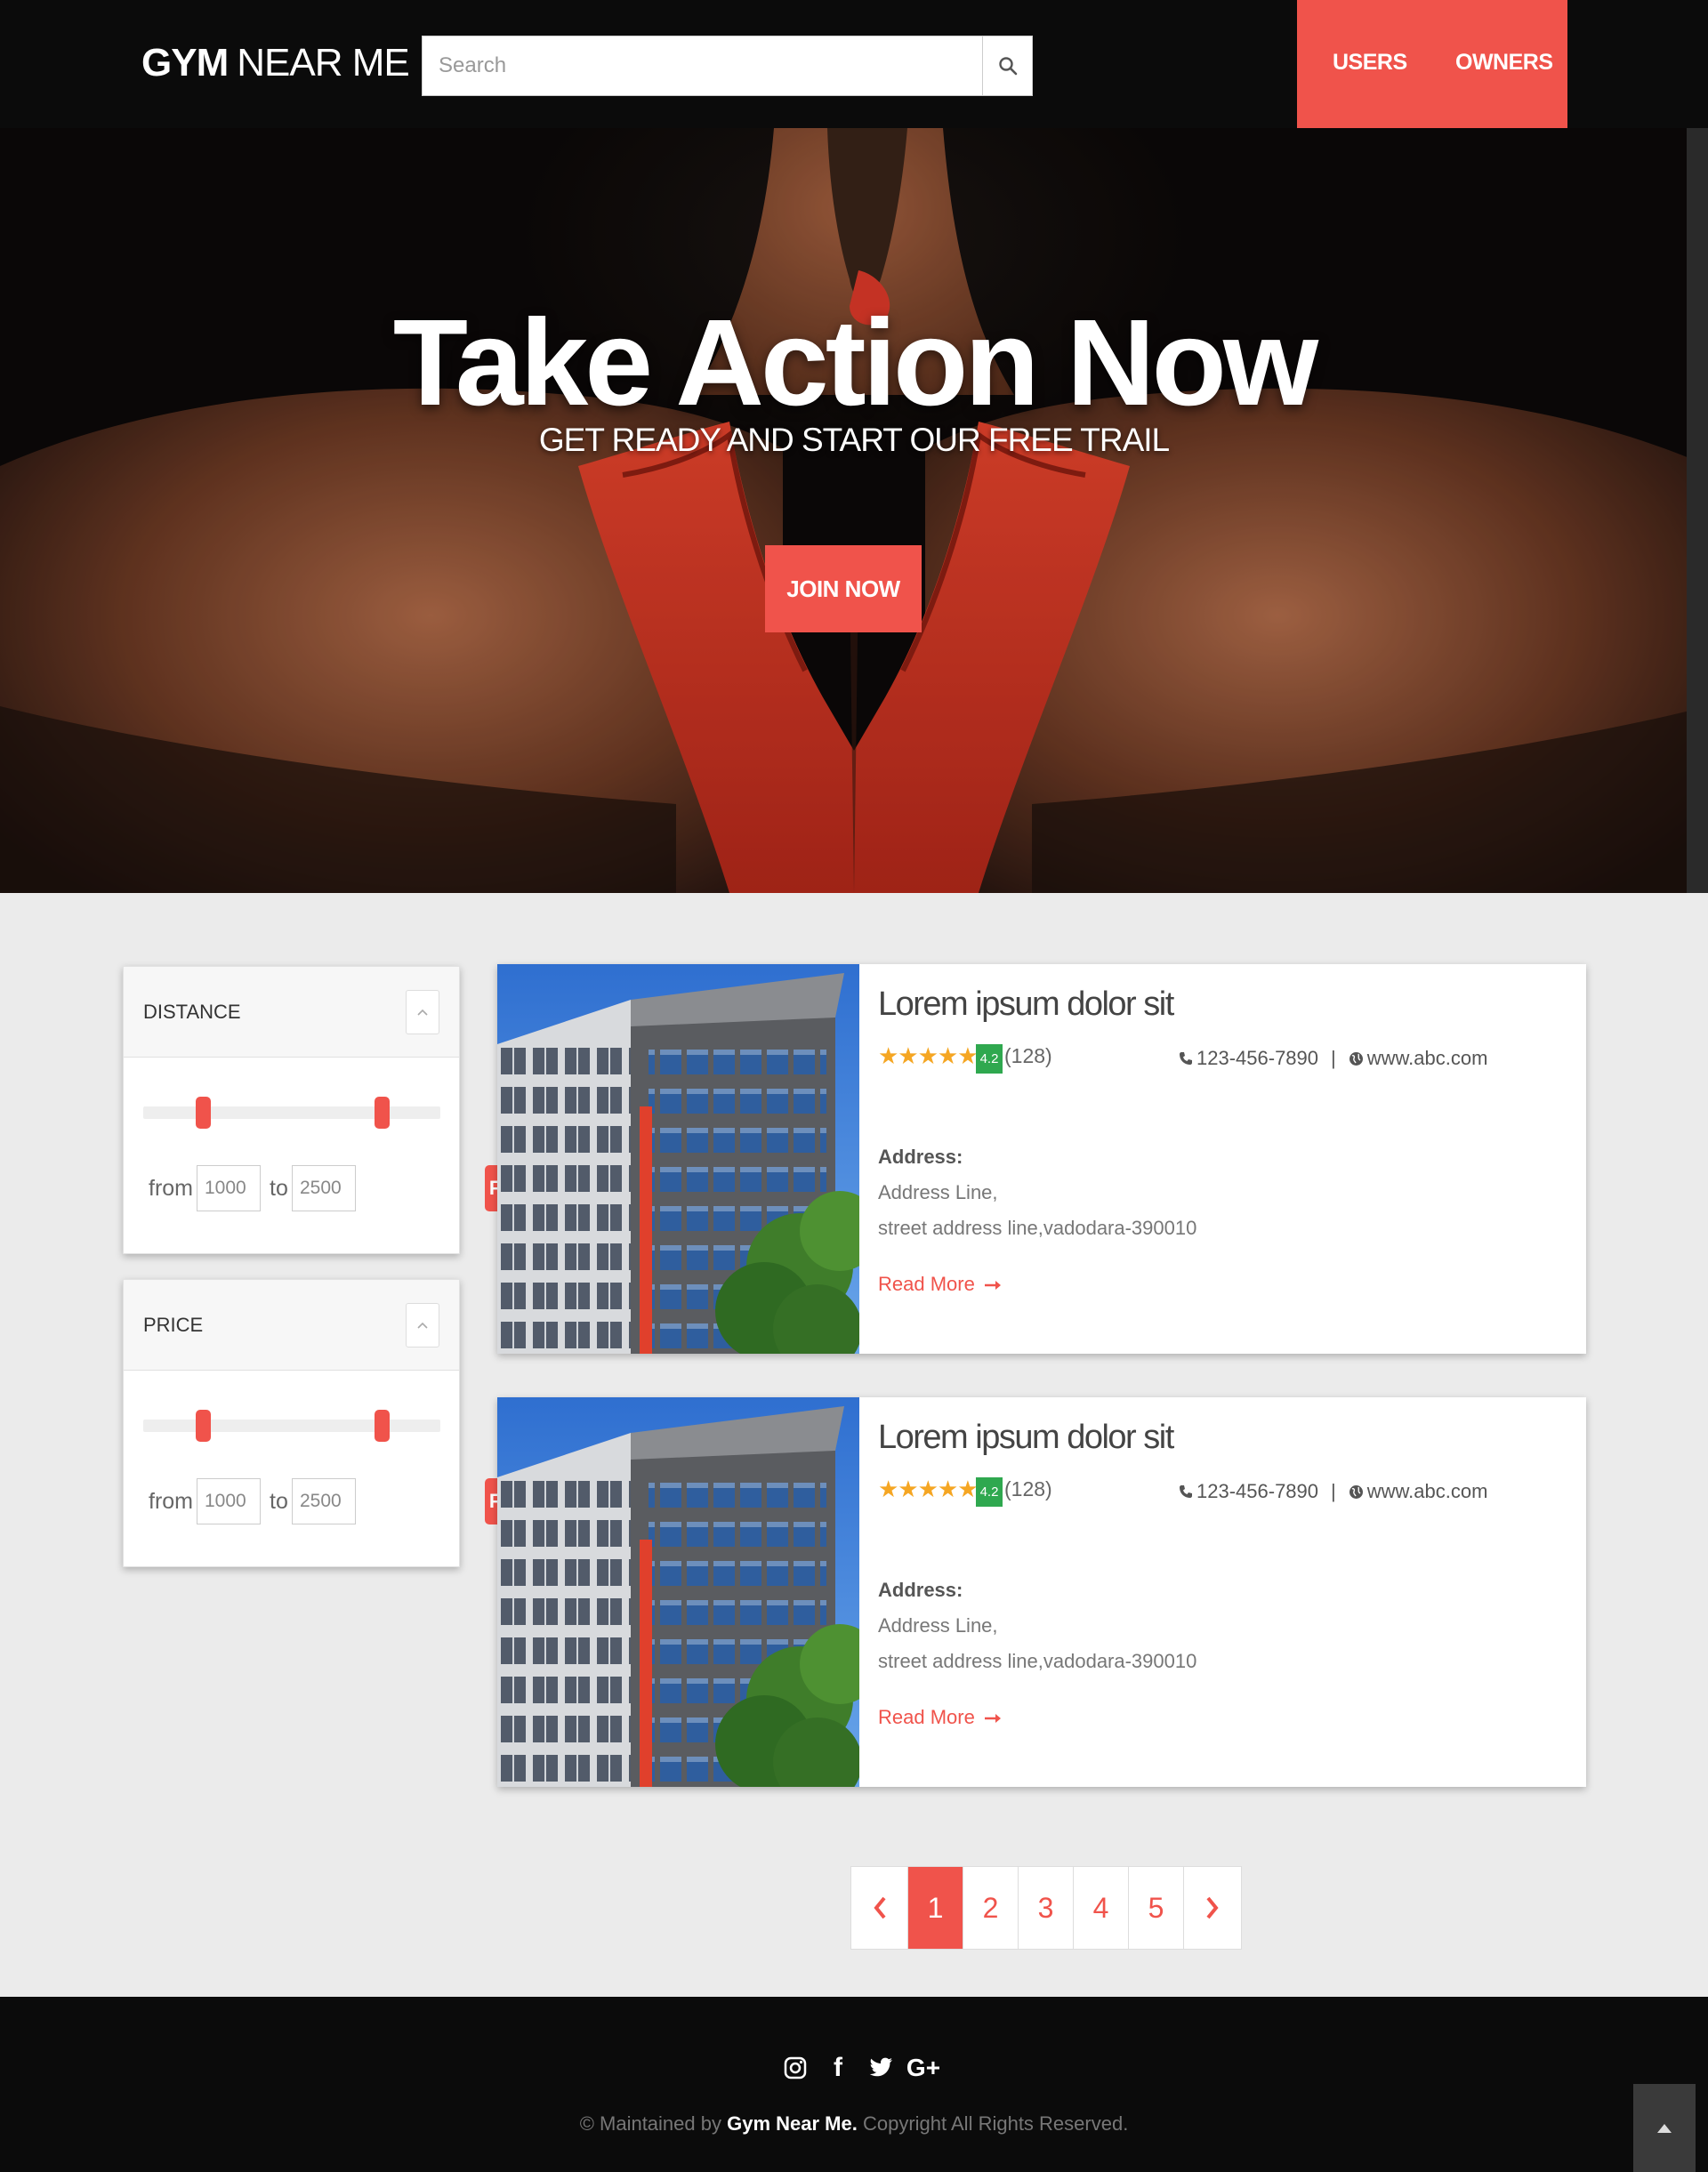 The image size is (1708, 2172). I want to click on range-input-row: from to FILTER, so click(353, 1188).